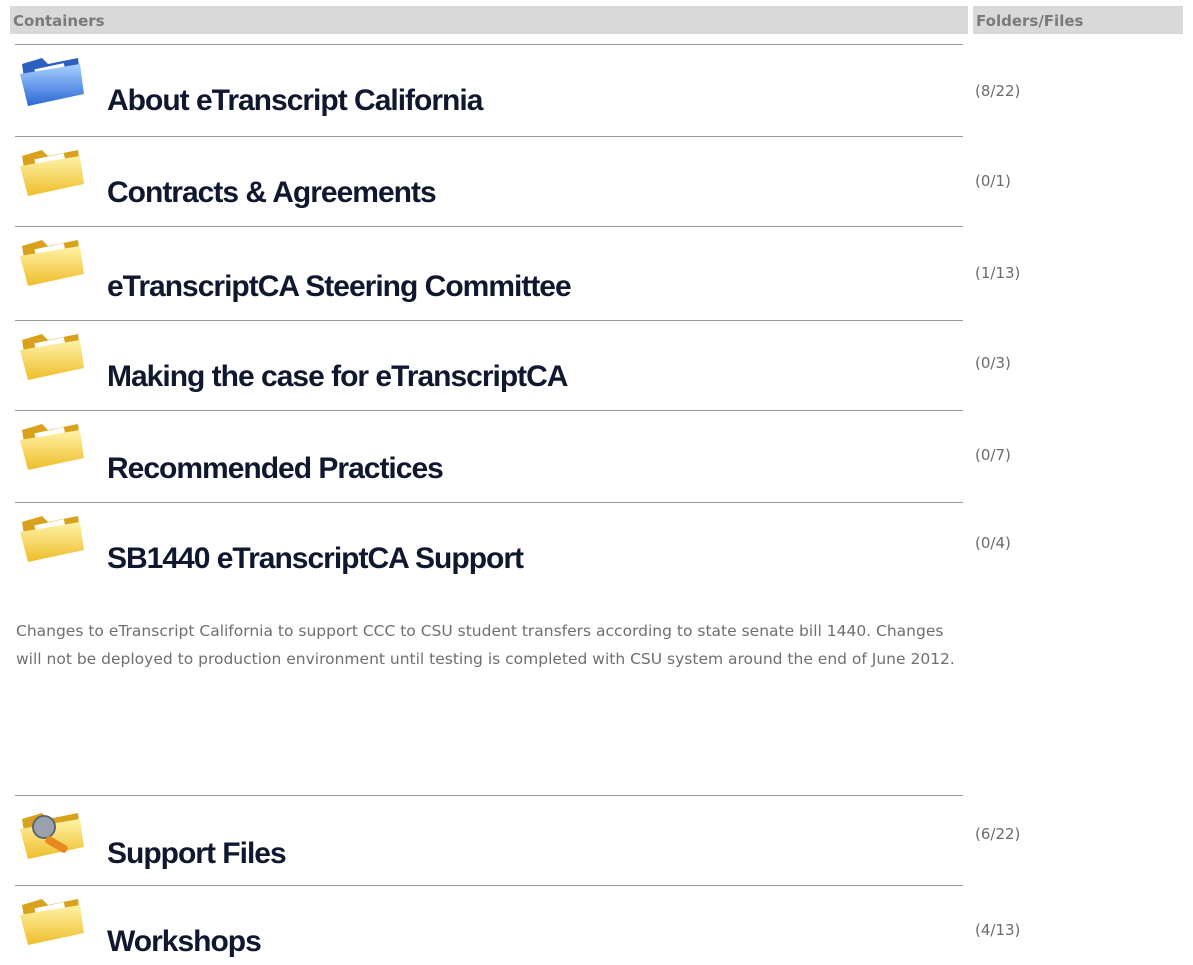 The height and width of the screenshot is (965, 1193). I want to click on folders-files-header: Folders/Files, so click(1078, 20).